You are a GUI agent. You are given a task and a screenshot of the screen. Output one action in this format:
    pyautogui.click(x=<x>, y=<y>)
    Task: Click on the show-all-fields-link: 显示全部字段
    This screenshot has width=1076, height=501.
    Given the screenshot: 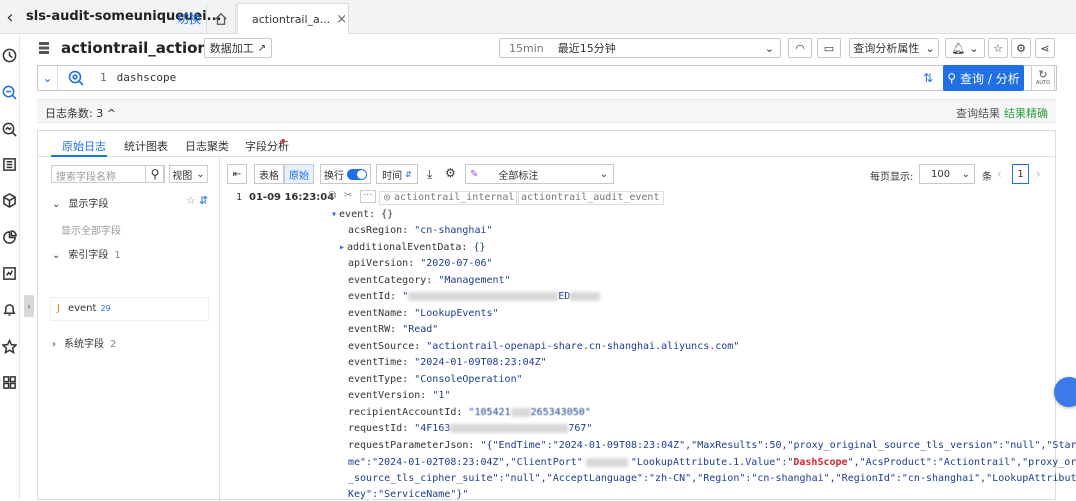 What is the action you would take?
    pyautogui.click(x=91, y=229)
    